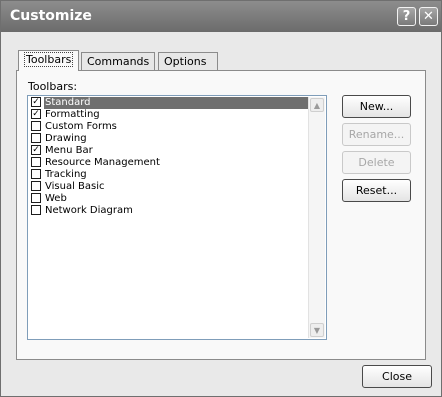  Describe the element at coordinates (170, 127) in the screenshot. I see `toolbar-item-custom-forms: Custom Forms` at that location.